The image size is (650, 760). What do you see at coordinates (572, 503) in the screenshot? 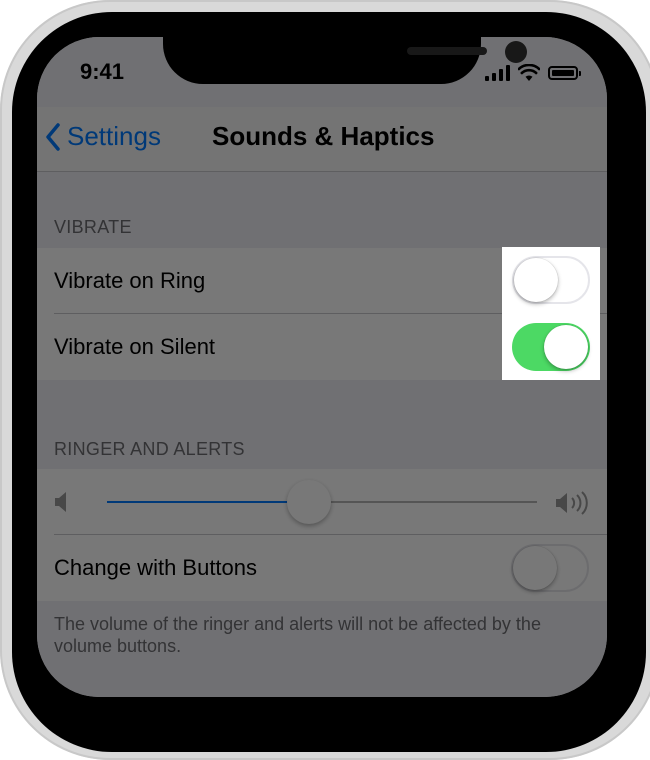
I see `speaker-high-icon` at bounding box center [572, 503].